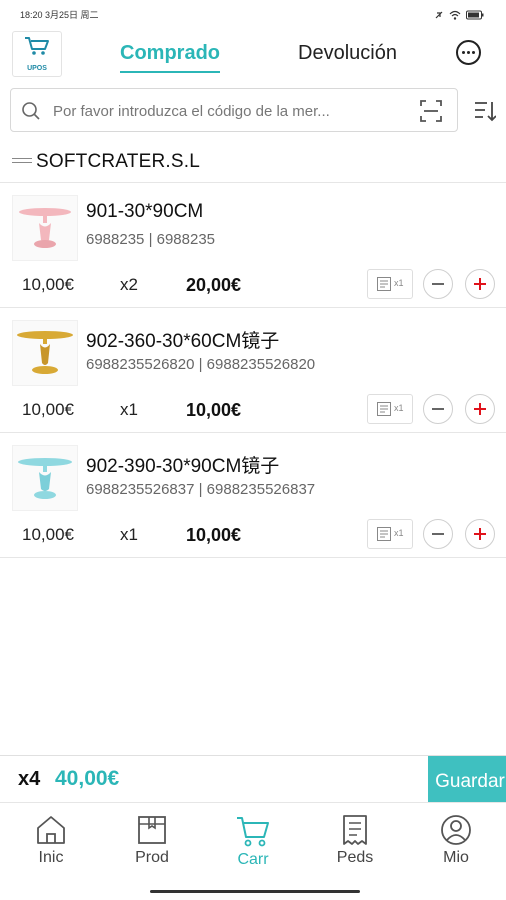  Describe the element at coordinates (253, 165) in the screenshot. I see `company-header: SOFTCRATER.S.L` at that location.